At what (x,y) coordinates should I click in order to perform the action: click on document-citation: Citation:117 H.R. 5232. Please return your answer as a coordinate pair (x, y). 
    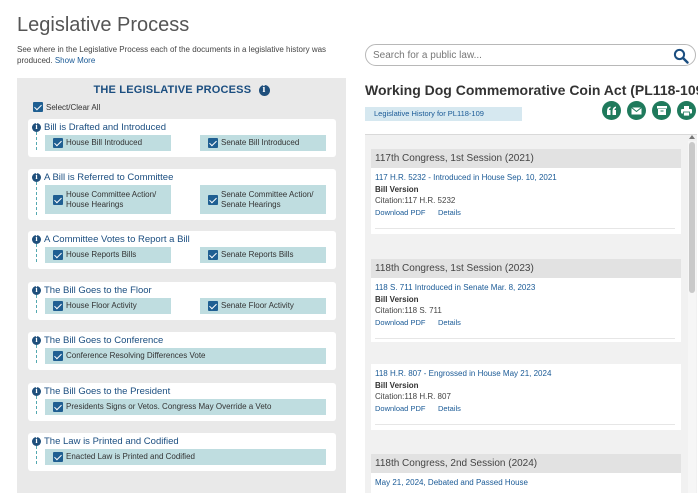
    Looking at the image, I should click on (415, 200).